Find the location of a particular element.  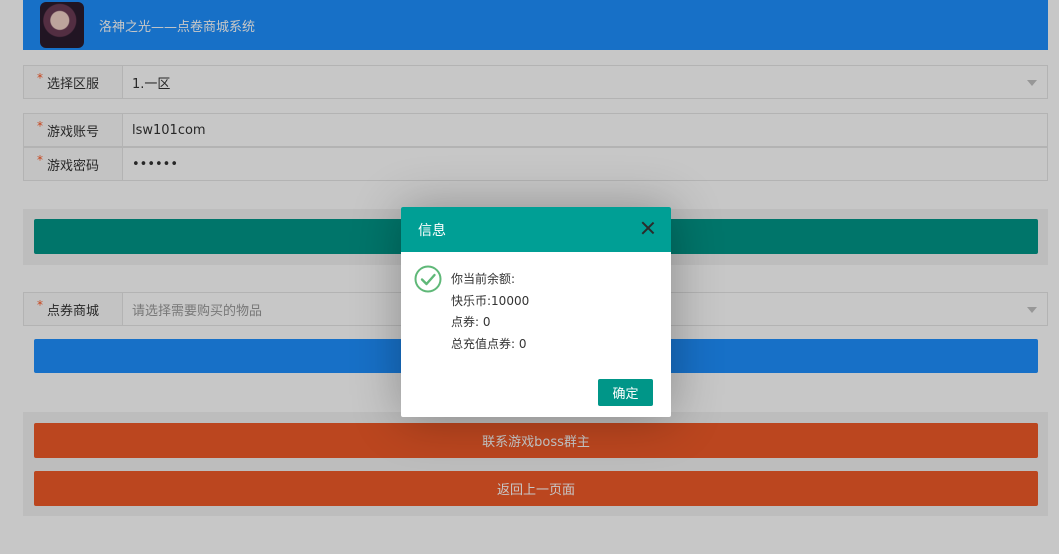

ok-button-label: 确定 is located at coordinates (625, 394).